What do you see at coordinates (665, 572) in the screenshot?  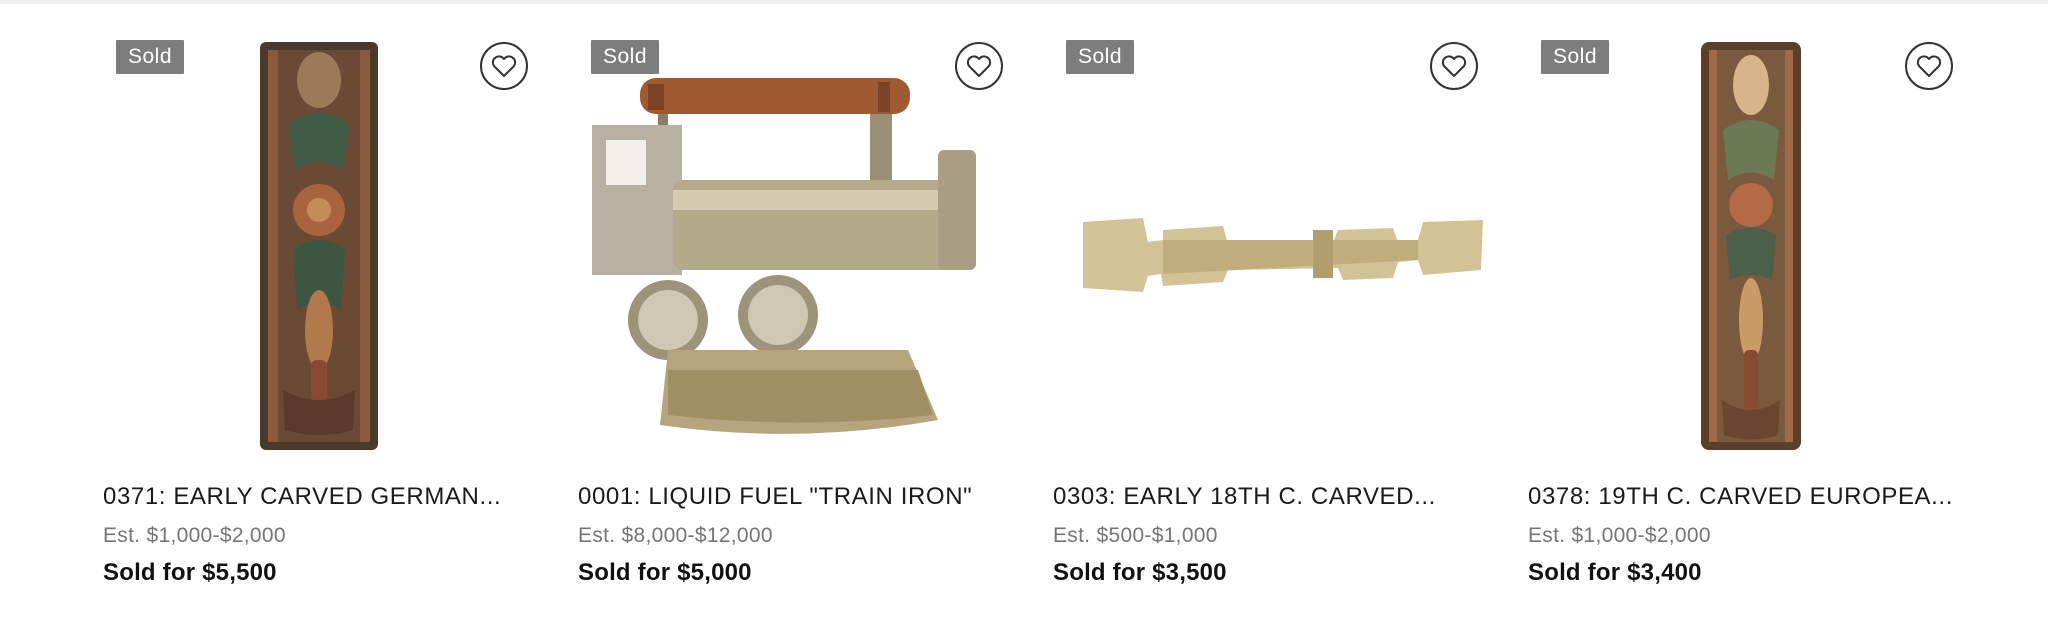 I see `lot-sold-price: Sold for $5,000` at bounding box center [665, 572].